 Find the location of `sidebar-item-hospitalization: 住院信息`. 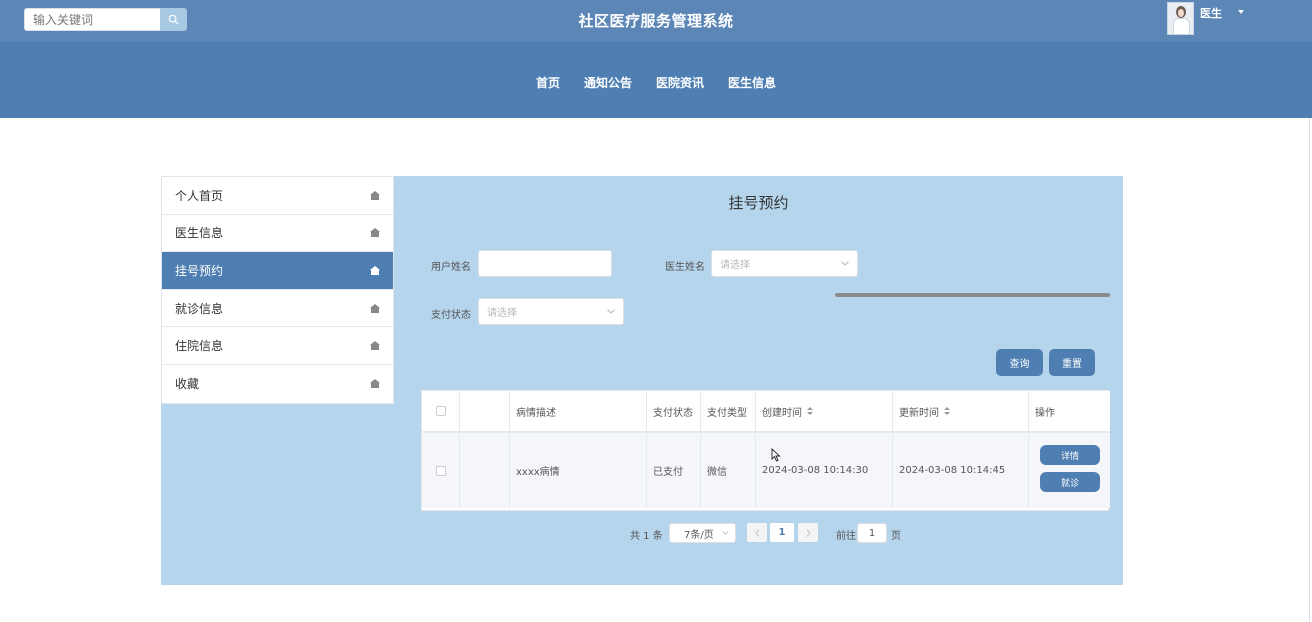

sidebar-item-hospitalization: 住院信息 is located at coordinates (277, 346).